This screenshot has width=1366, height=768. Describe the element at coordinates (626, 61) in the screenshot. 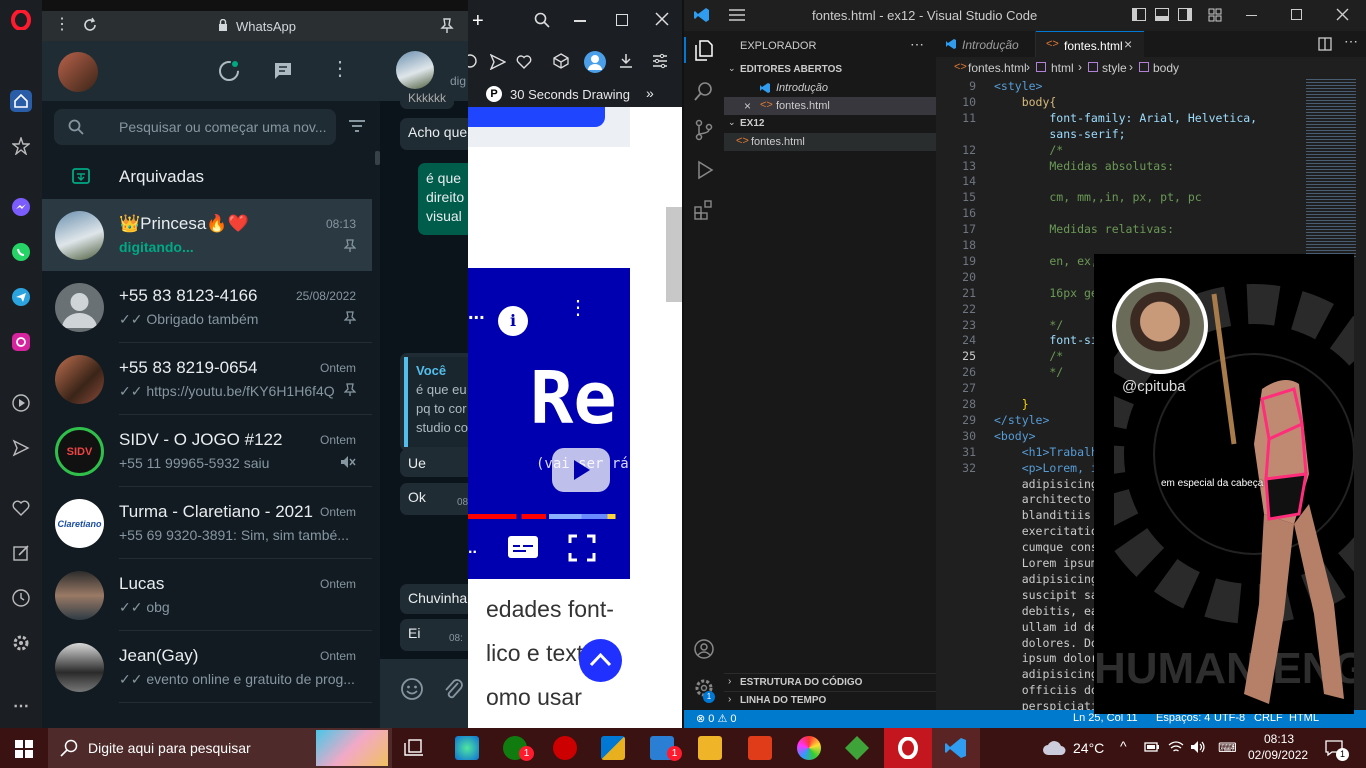

I see `download-icon` at that location.